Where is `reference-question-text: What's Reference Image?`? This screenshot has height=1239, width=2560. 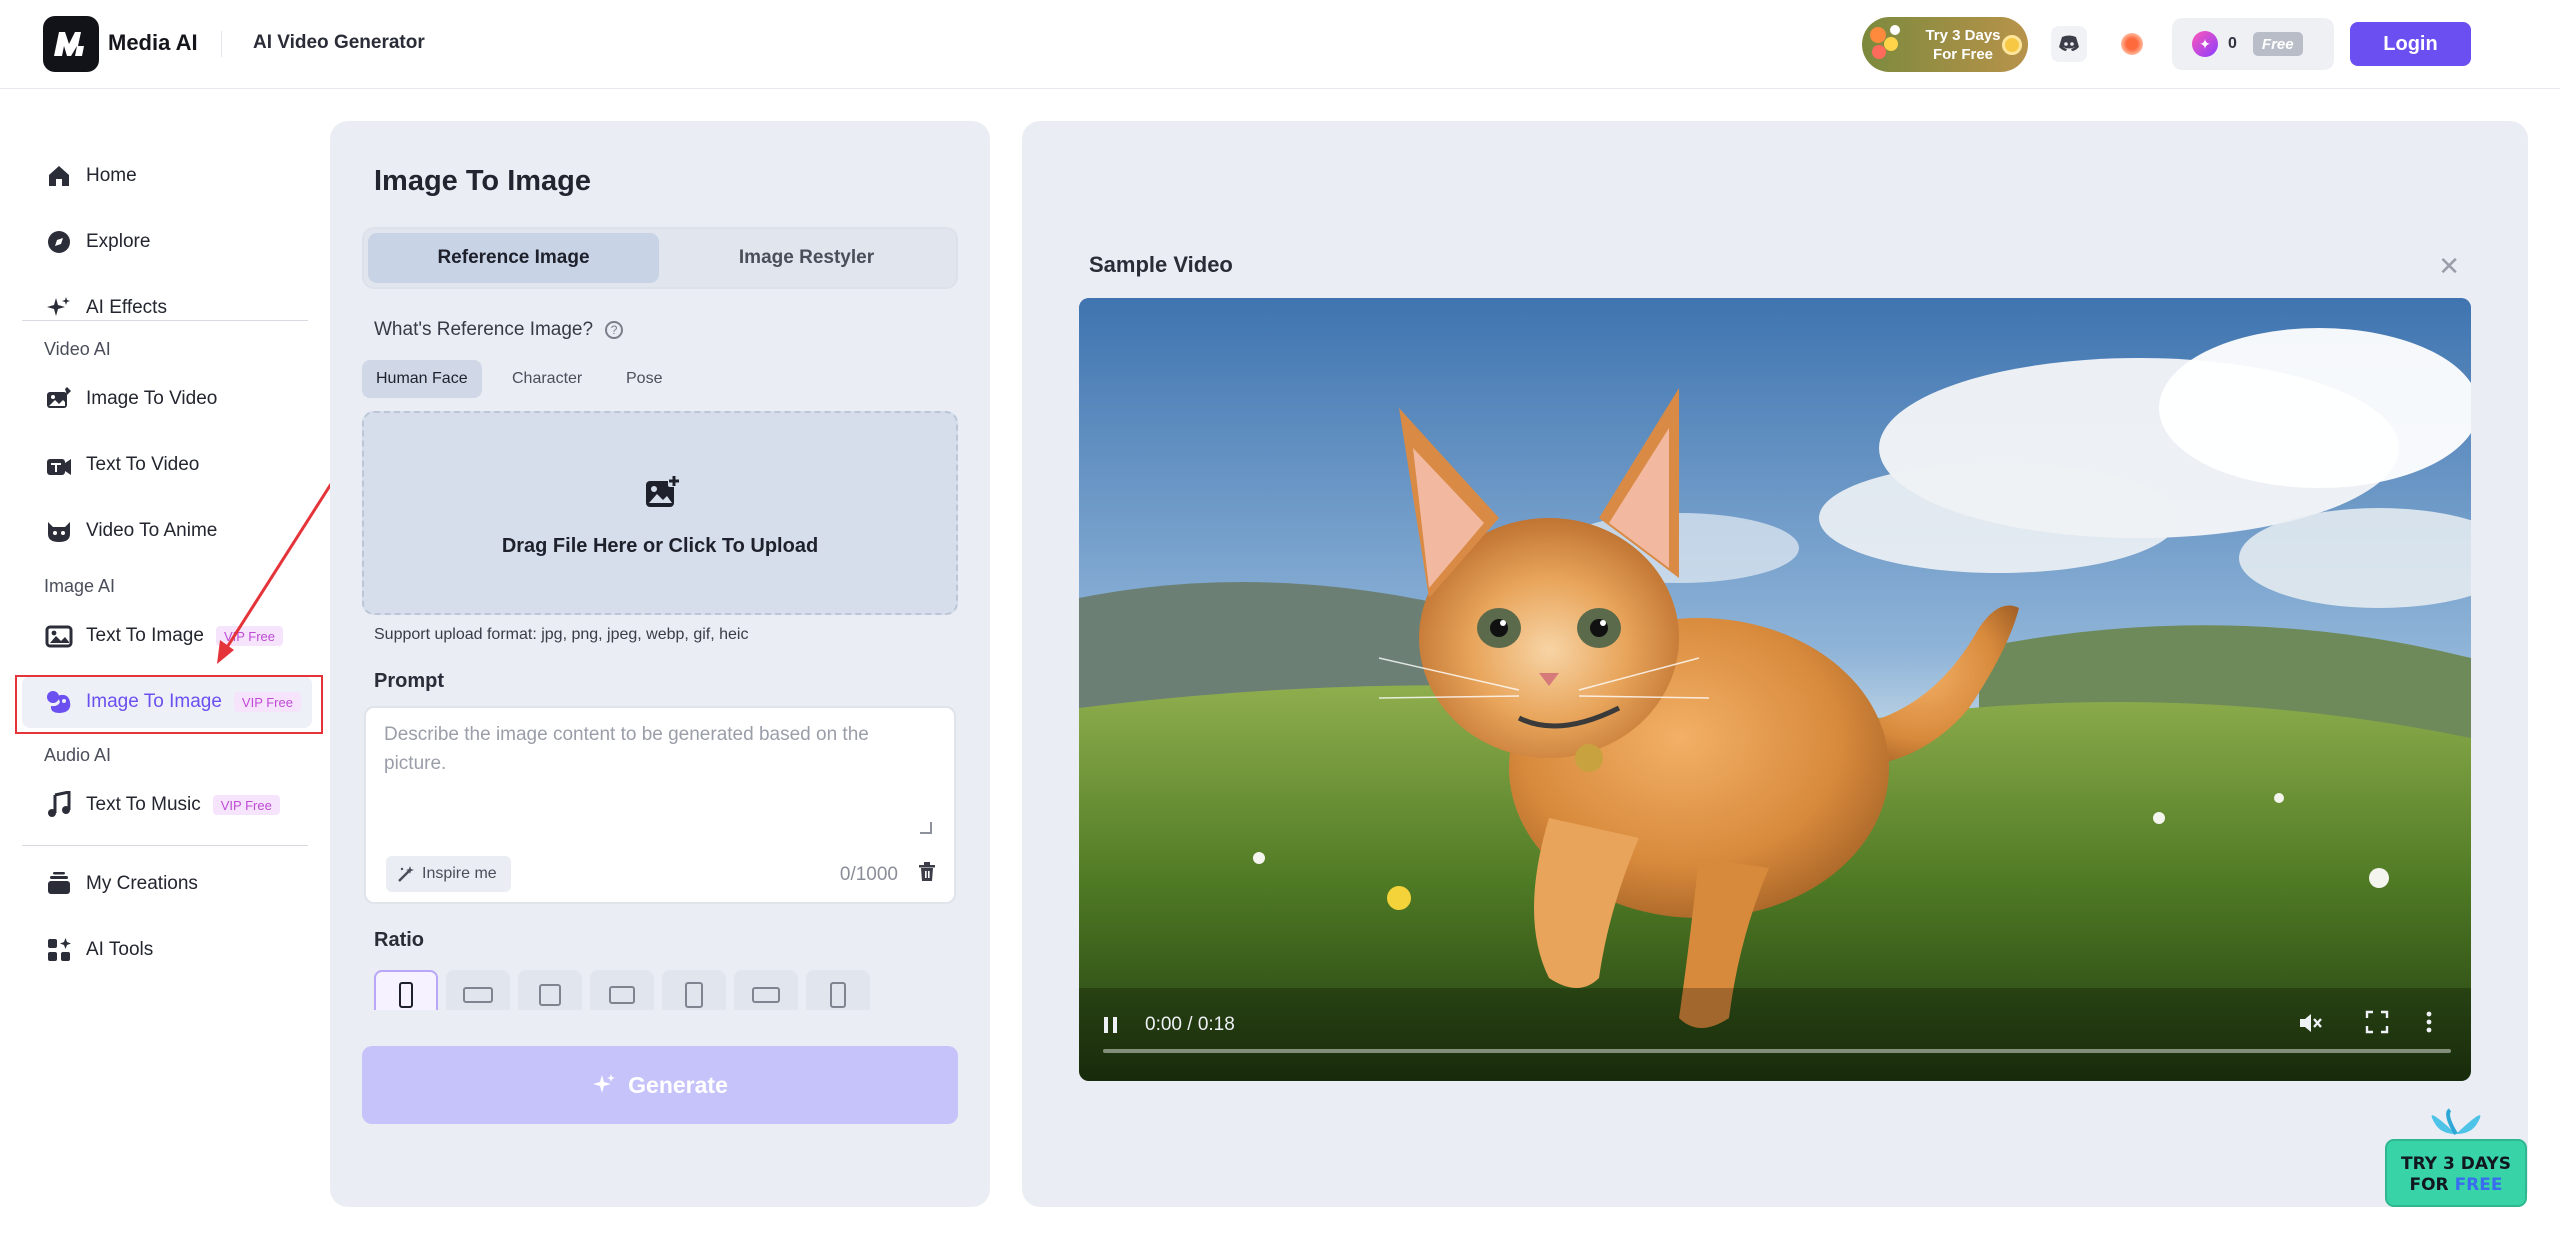 reference-question-text: What's Reference Image? is located at coordinates (484, 329).